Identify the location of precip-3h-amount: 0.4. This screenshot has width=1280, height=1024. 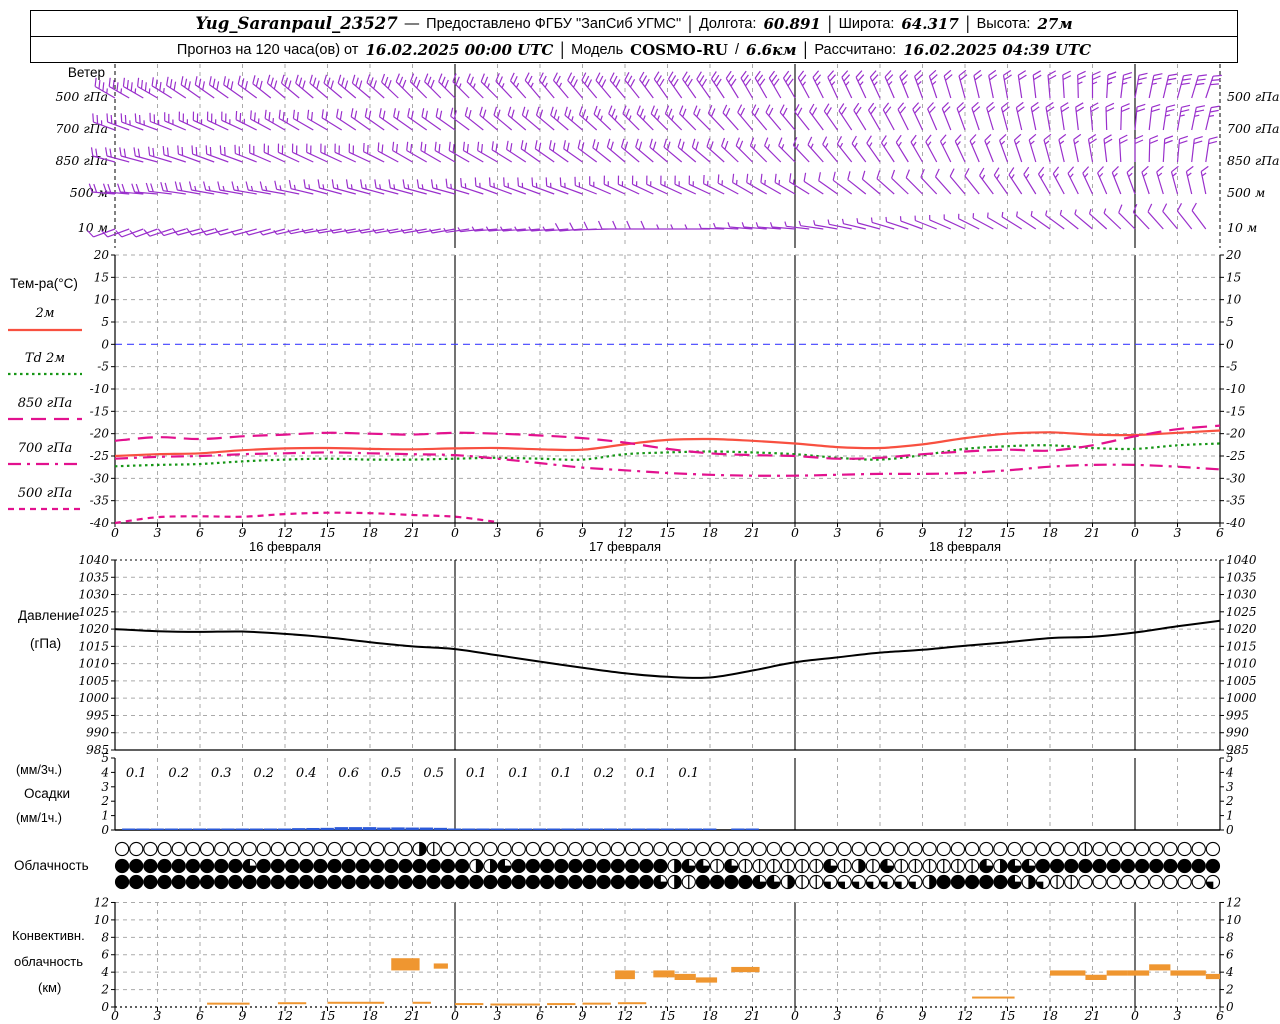
(306, 773).